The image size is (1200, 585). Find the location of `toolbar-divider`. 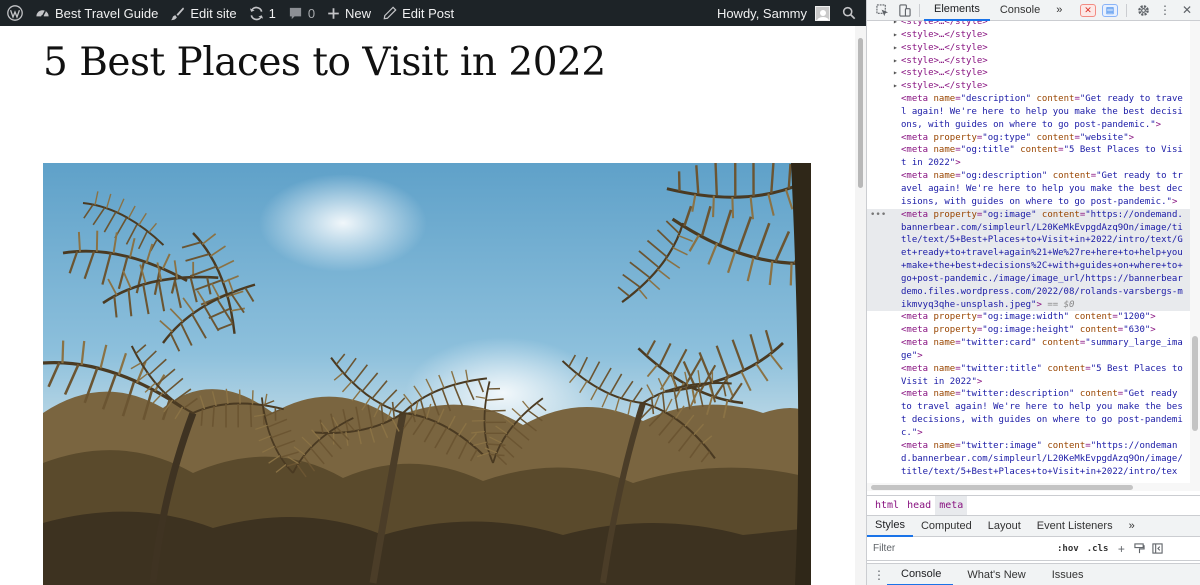

toolbar-divider is located at coordinates (919, 10).